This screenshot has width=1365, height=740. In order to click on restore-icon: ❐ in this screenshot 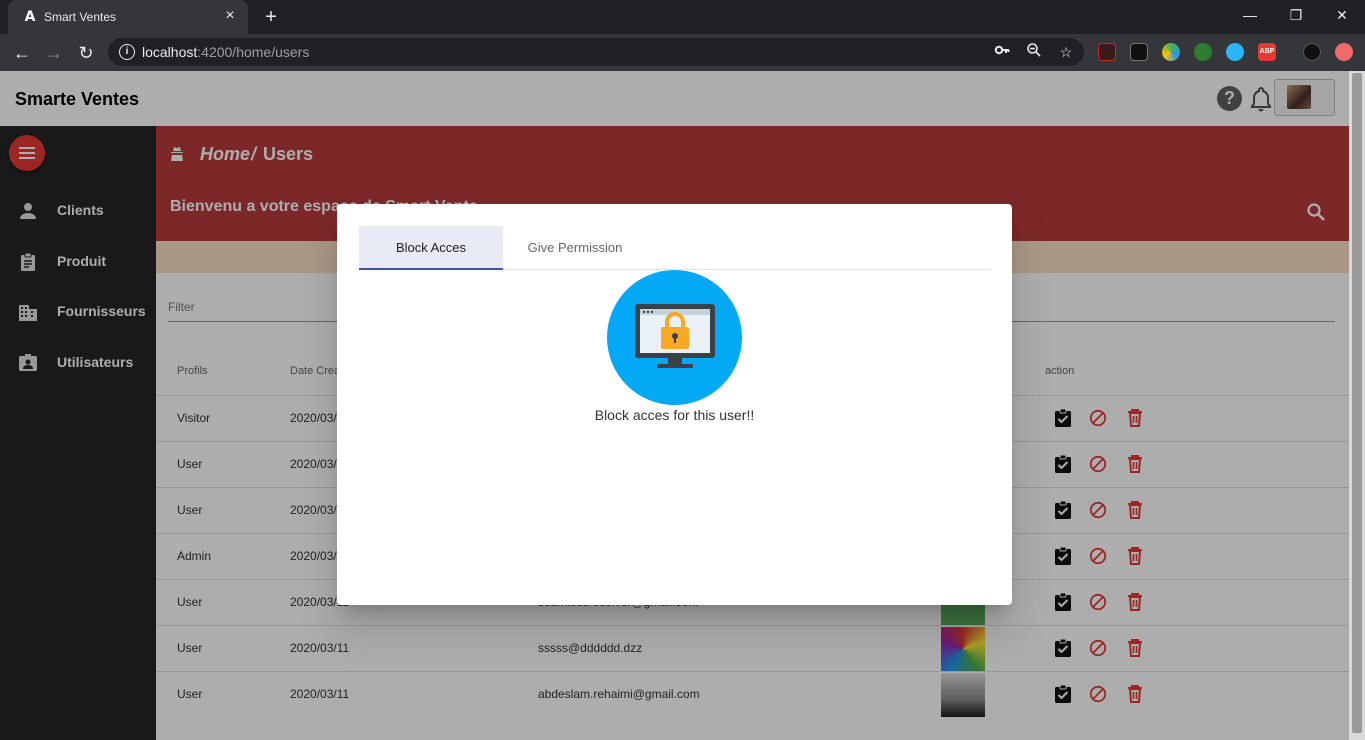, I will do `click(1296, 15)`.